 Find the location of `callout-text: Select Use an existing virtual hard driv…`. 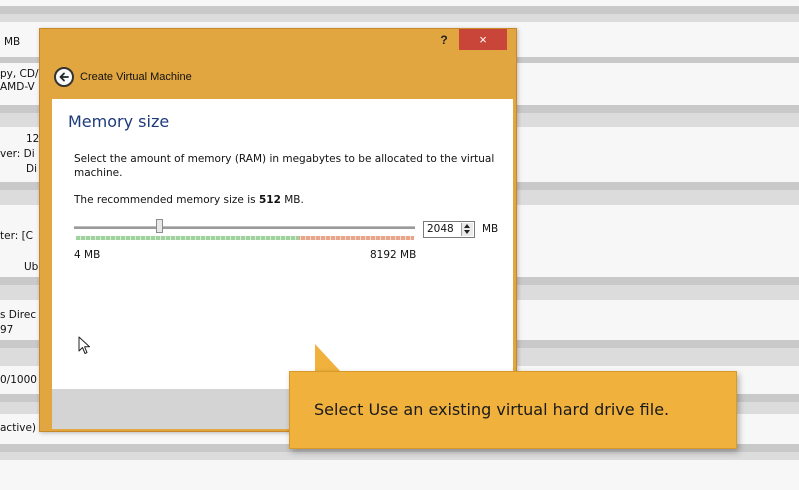

callout-text: Select Use an existing virtual hard driv… is located at coordinates (492, 409).